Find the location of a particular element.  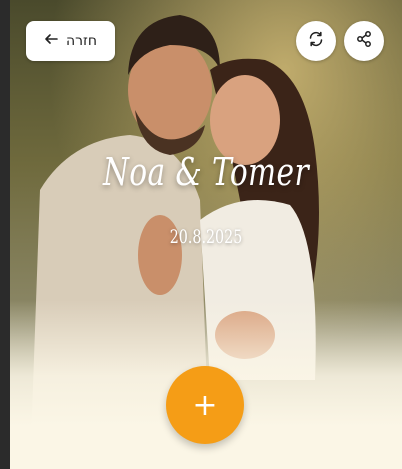

arrow-left-icon is located at coordinates (51, 41).